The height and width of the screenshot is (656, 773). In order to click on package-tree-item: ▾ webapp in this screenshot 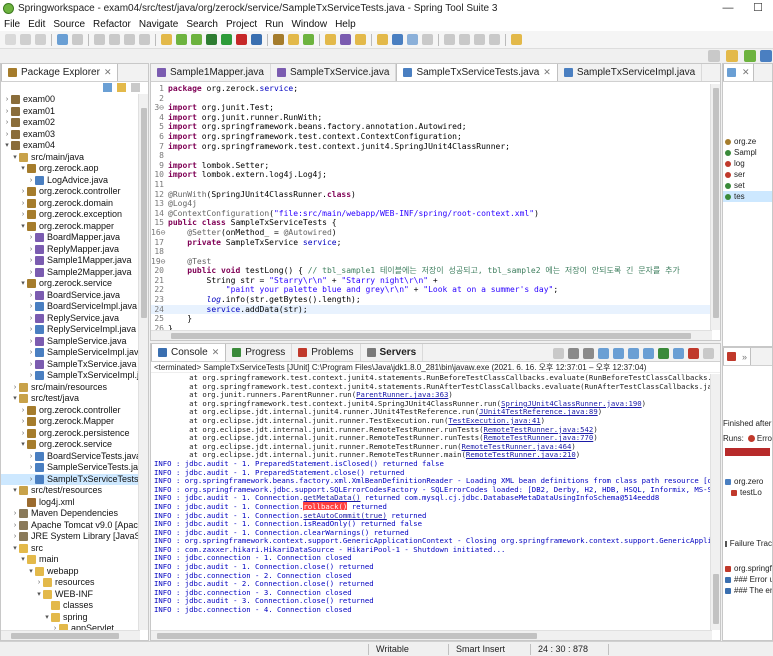, I will do `click(69, 572)`.